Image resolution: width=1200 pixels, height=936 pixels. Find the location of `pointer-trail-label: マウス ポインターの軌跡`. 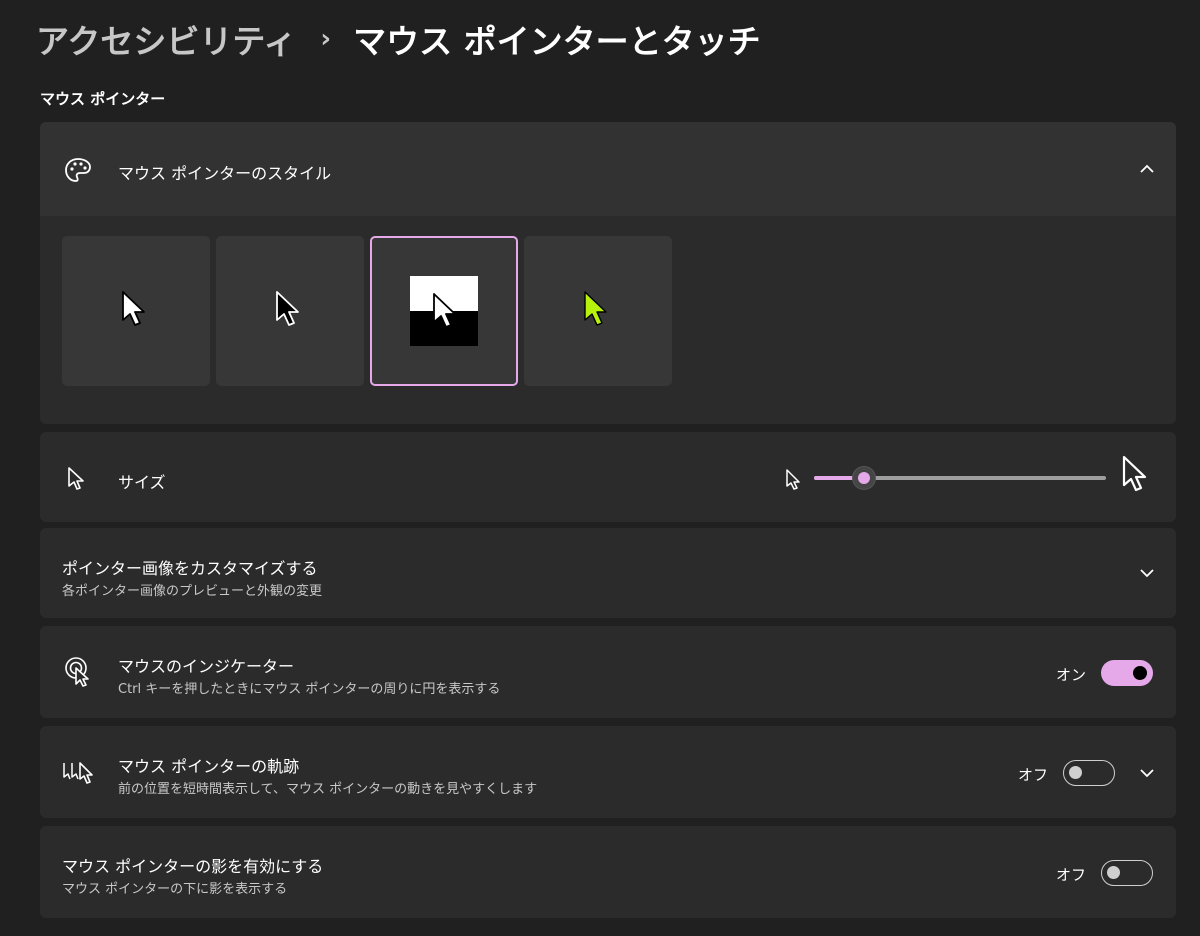

pointer-trail-label: マウス ポインターの軌跡 is located at coordinates (209, 766).